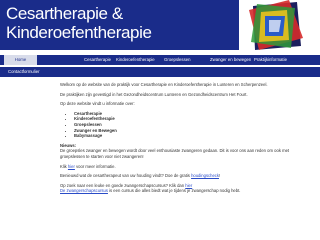 This screenshot has height=240, width=320. I want to click on zwanger-hier-link: hier, so click(188, 185).